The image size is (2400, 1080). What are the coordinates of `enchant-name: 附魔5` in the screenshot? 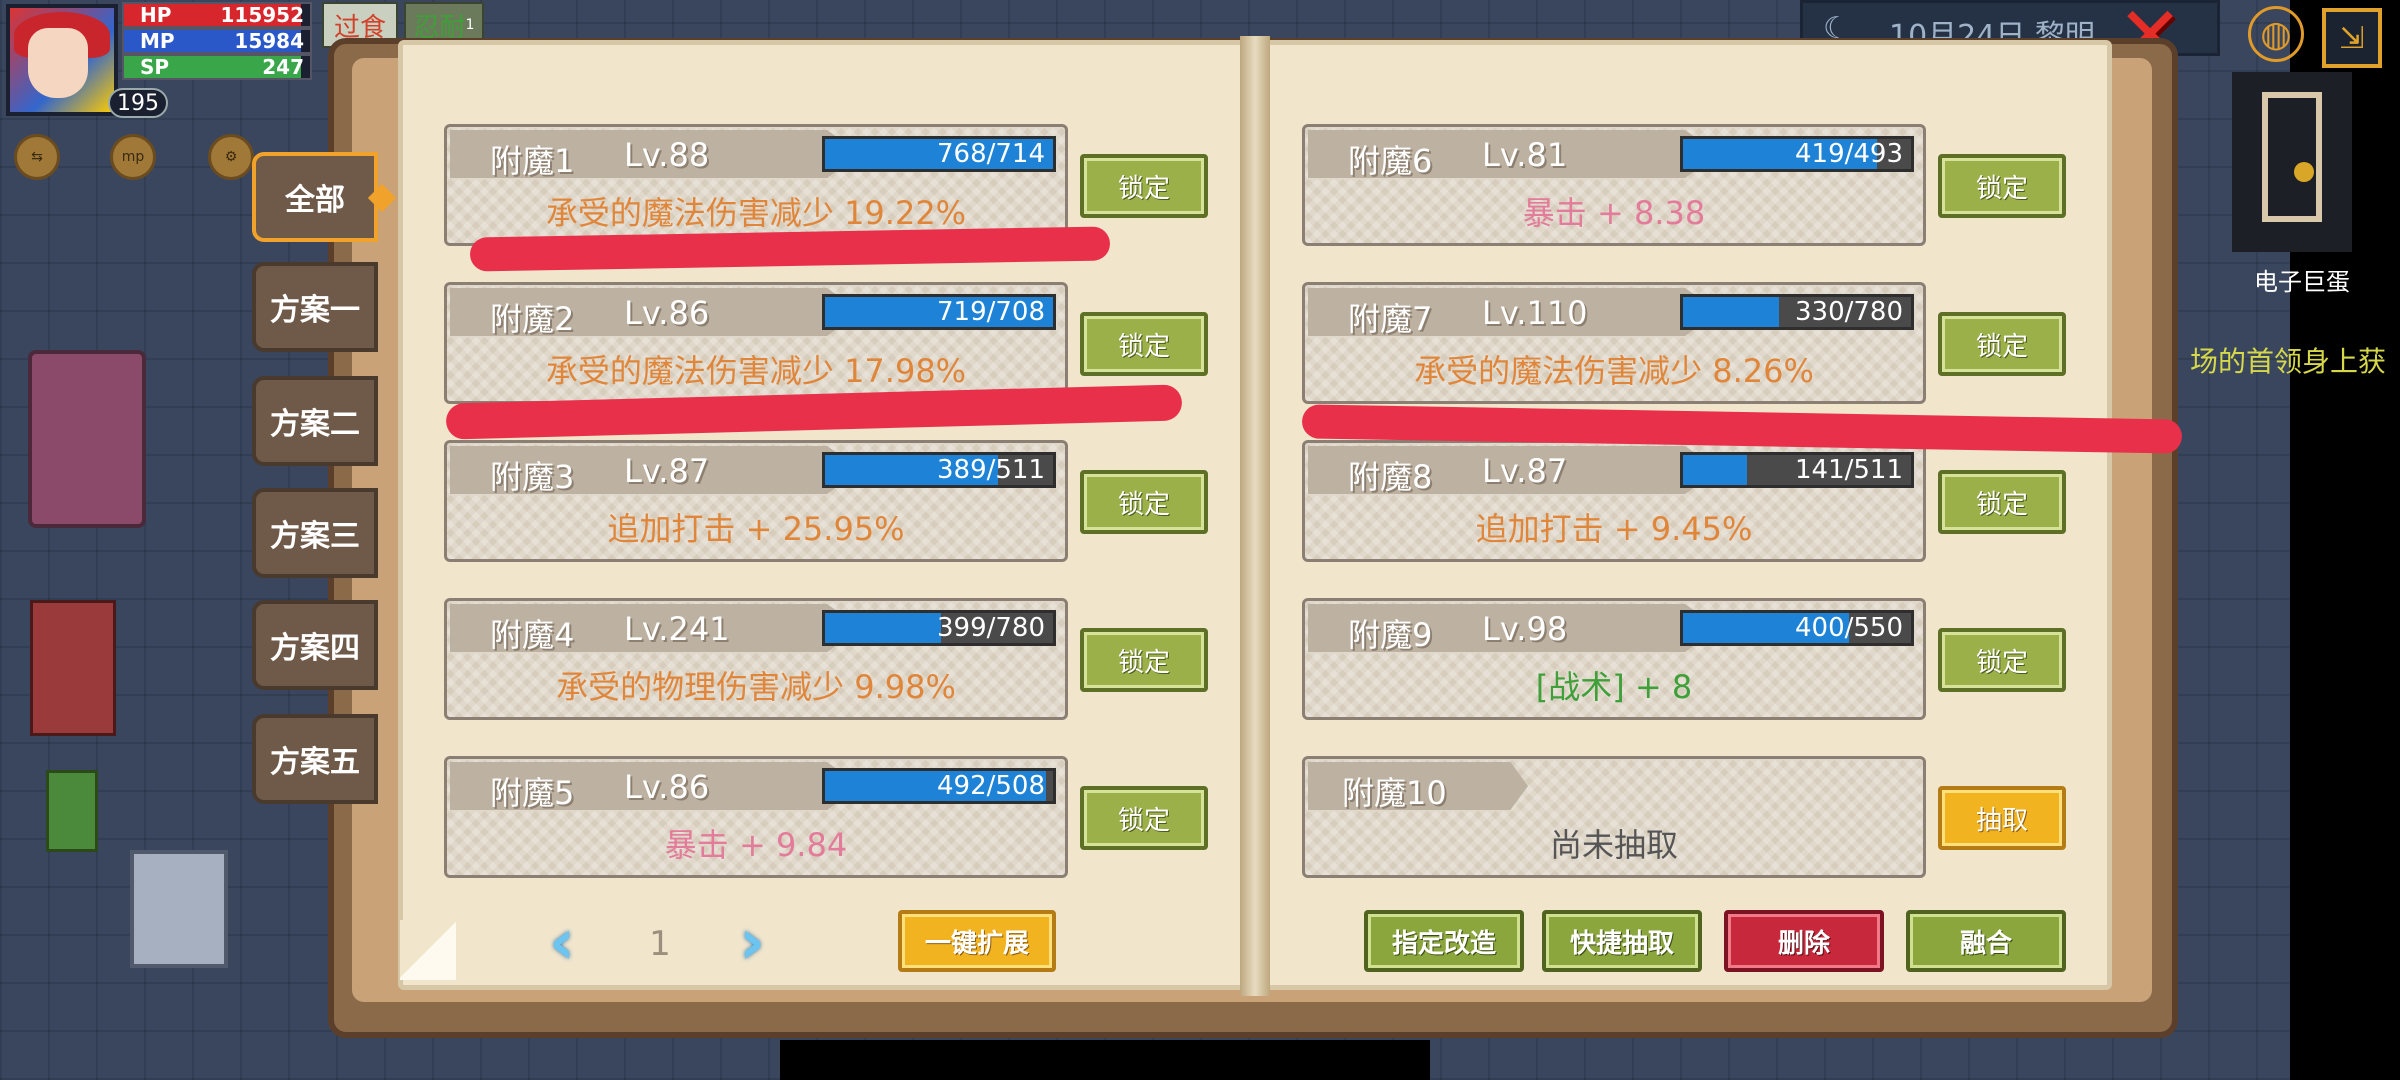 It's located at (532, 793).